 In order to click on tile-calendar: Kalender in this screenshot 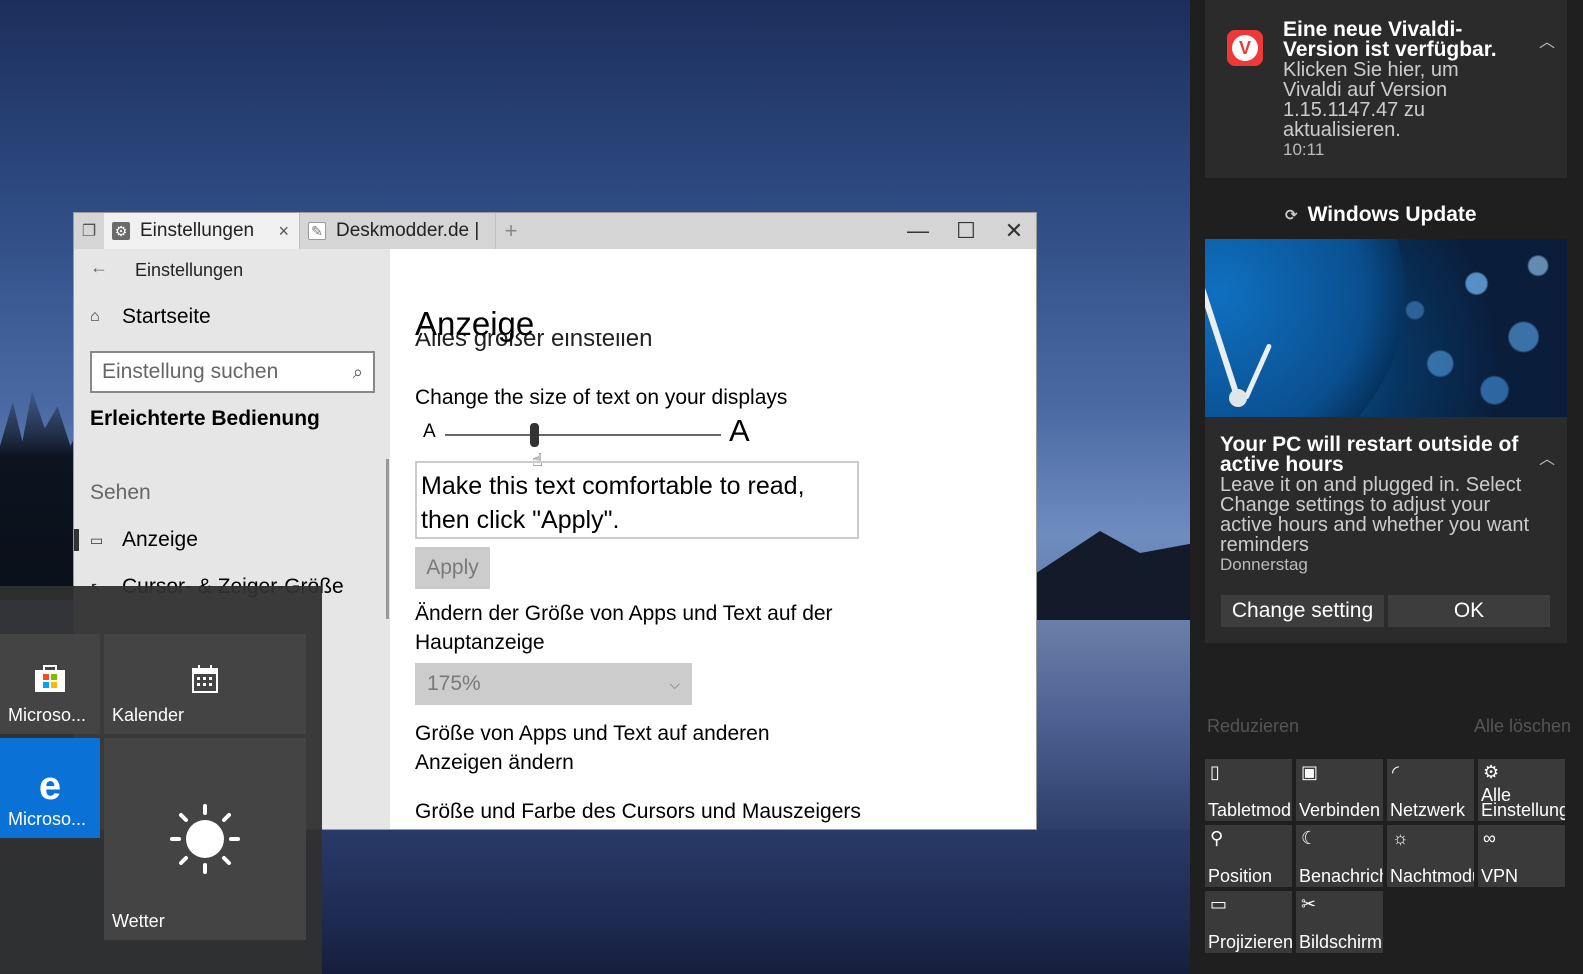, I will do `click(205, 684)`.